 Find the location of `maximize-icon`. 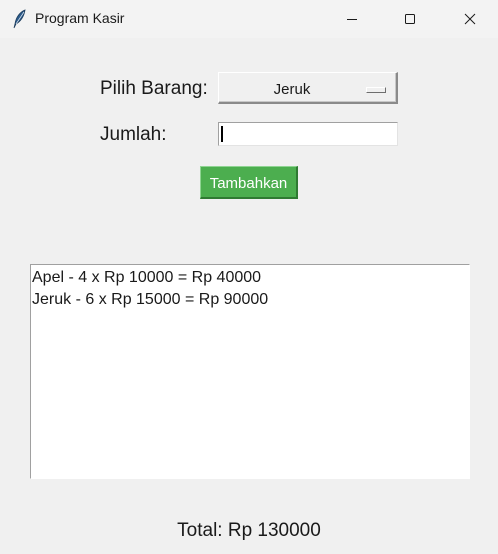

maximize-icon is located at coordinates (410, 19).